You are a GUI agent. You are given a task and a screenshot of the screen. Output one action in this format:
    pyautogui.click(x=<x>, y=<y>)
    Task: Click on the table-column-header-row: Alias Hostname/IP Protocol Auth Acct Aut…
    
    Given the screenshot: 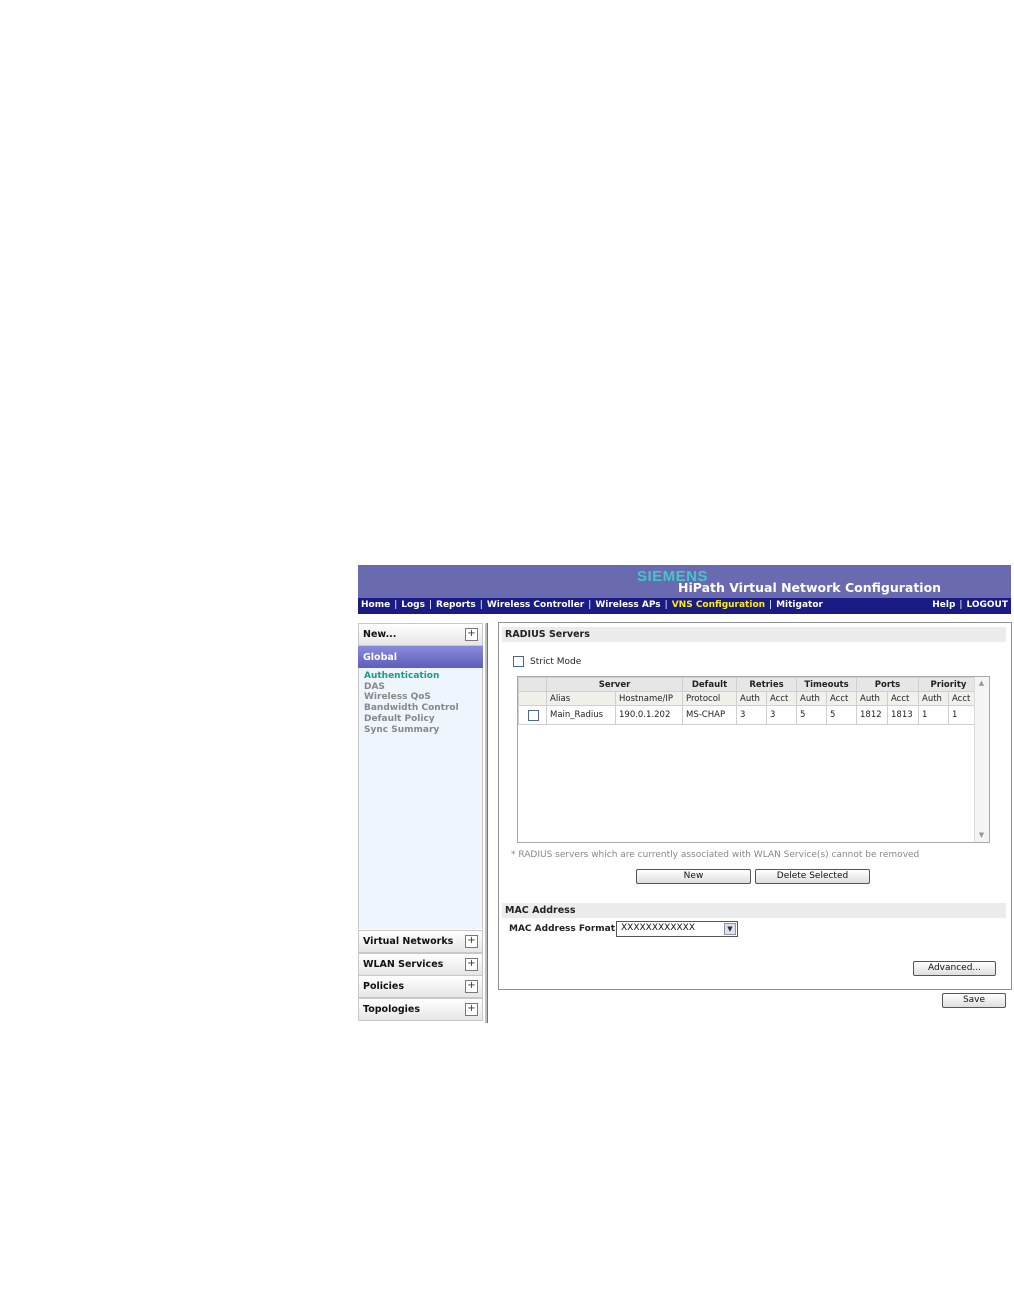 What is the action you would take?
    pyautogui.click(x=748, y=698)
    